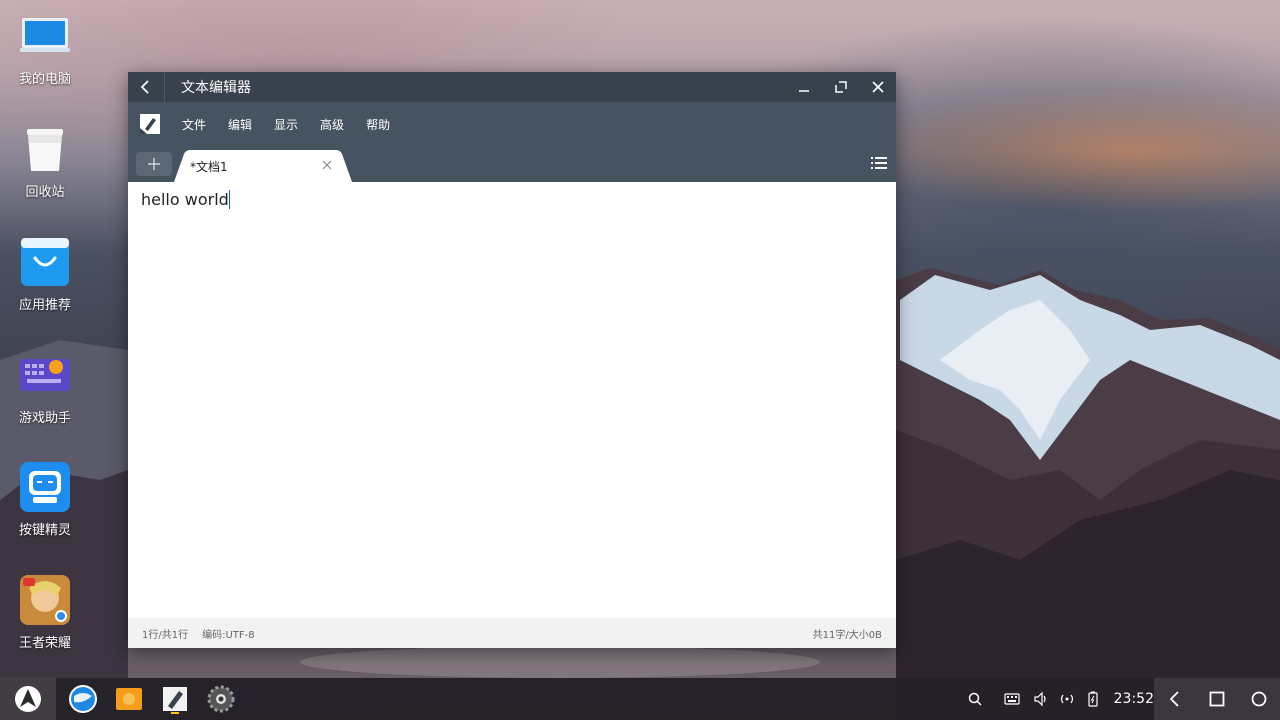  Describe the element at coordinates (378, 124) in the screenshot. I see `menu-help: 帮助` at that location.